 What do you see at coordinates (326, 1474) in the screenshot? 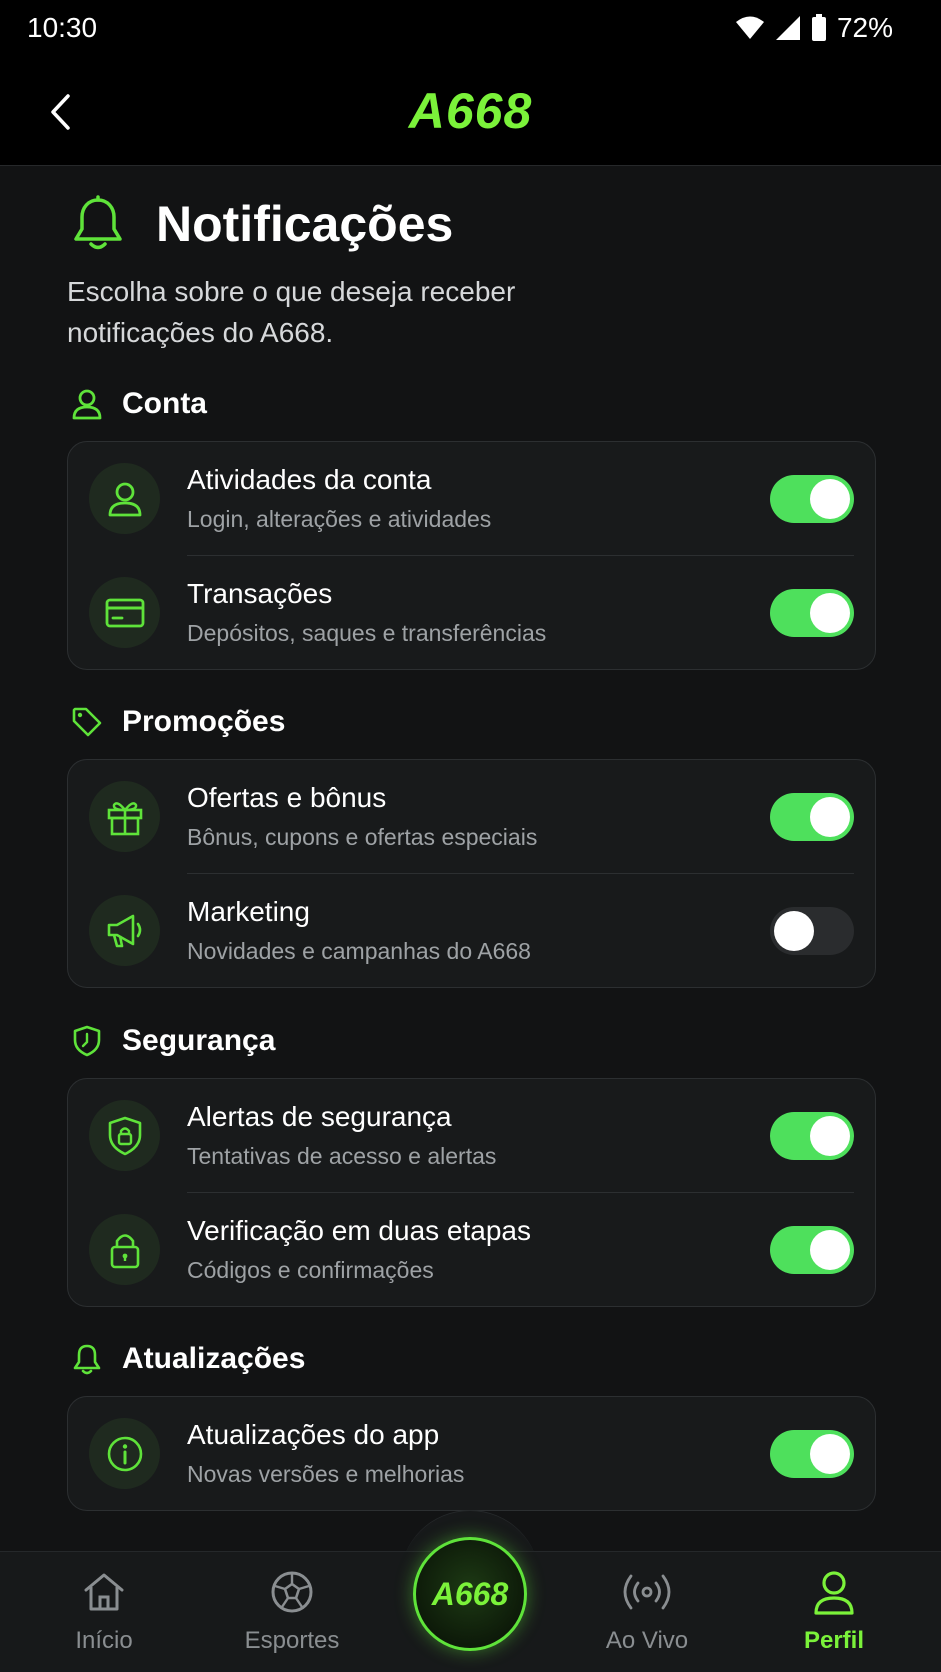
I see `row-subtitle: Novas versões e melhorias` at bounding box center [326, 1474].